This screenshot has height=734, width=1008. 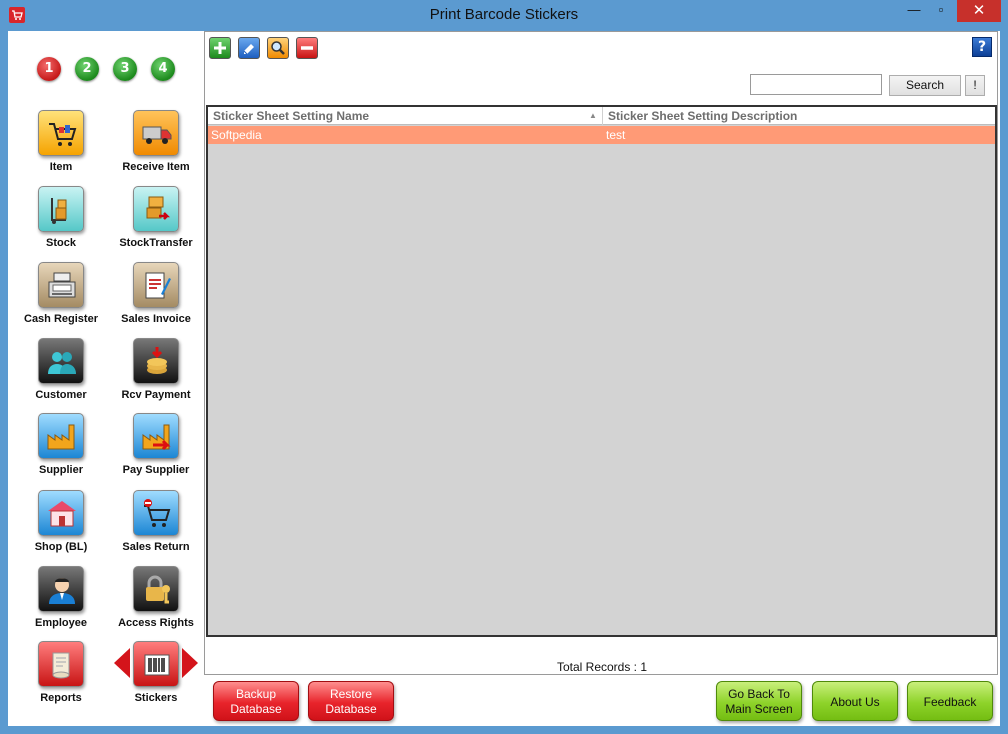 I want to click on cell-name: Softpedia, so click(x=236, y=135).